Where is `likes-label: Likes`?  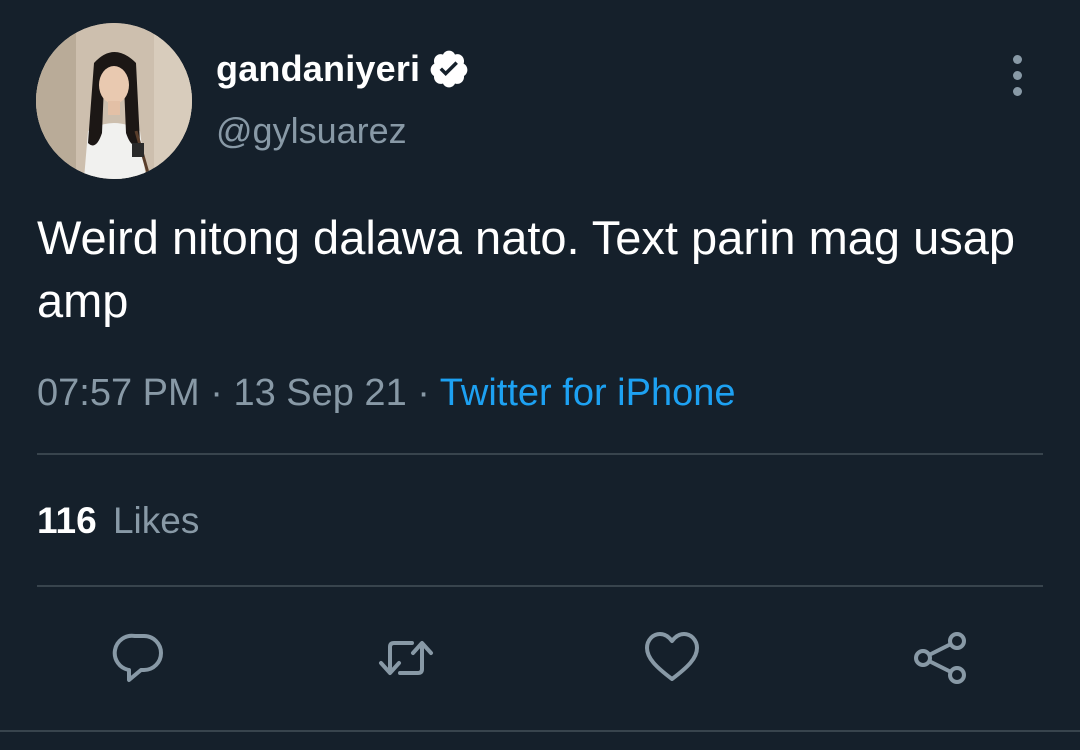 likes-label: Likes is located at coordinates (156, 520).